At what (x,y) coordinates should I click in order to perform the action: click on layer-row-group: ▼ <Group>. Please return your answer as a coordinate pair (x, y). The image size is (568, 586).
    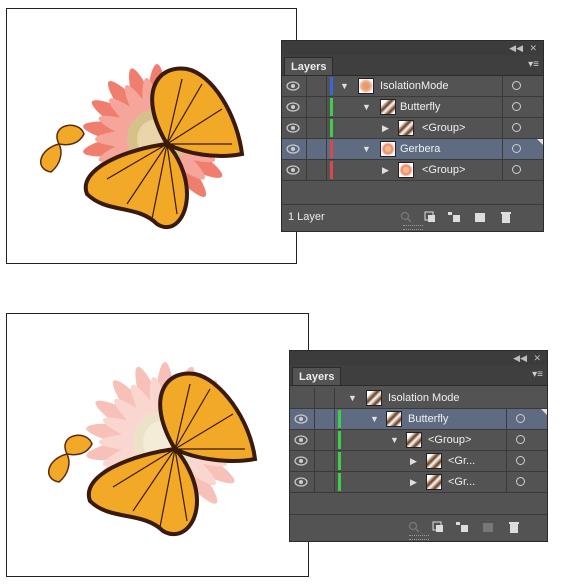
    Looking at the image, I should click on (418, 440).